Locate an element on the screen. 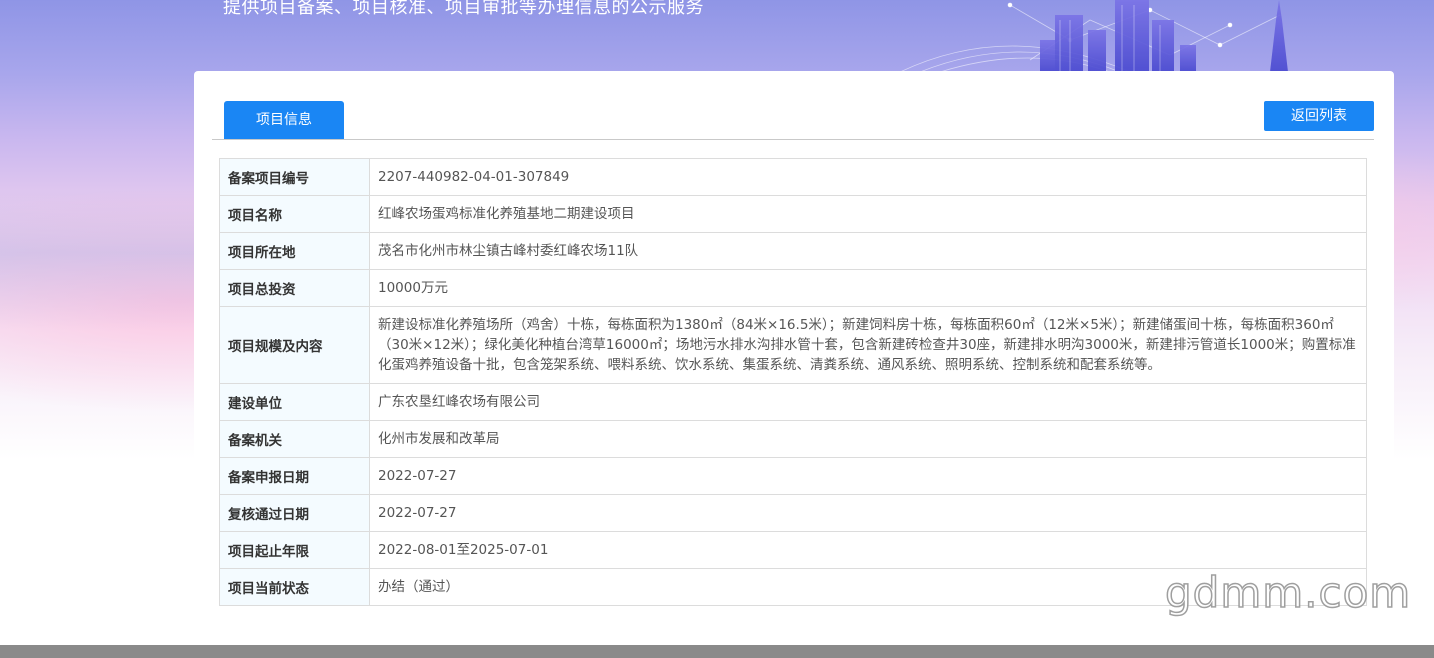  row-value-period: 2022-08-01至2025-07-01 is located at coordinates (868, 550).